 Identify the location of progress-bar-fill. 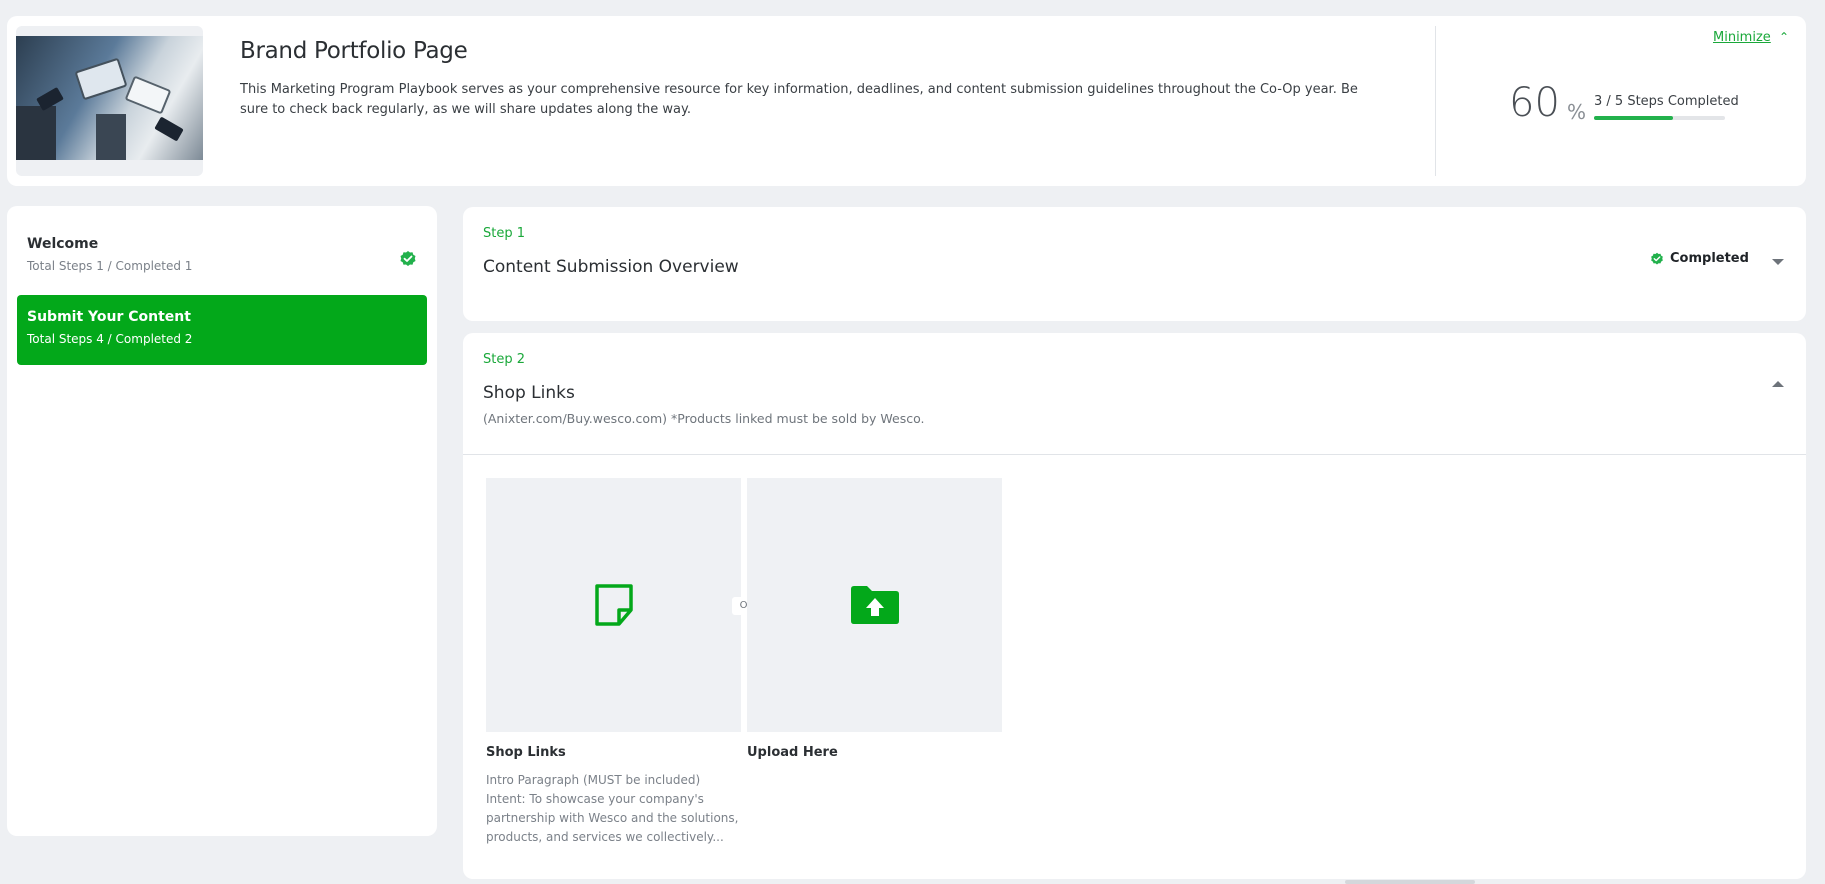
(1633, 118).